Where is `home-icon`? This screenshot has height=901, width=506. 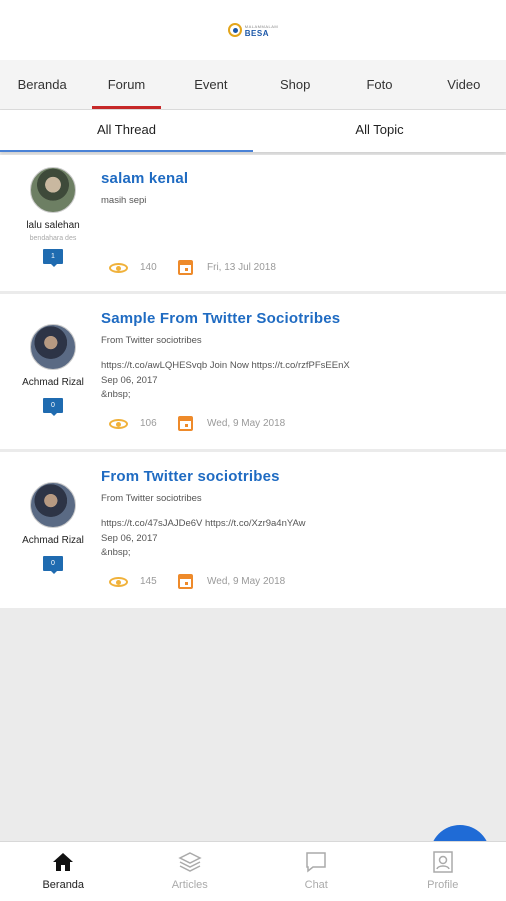
home-icon is located at coordinates (63, 862).